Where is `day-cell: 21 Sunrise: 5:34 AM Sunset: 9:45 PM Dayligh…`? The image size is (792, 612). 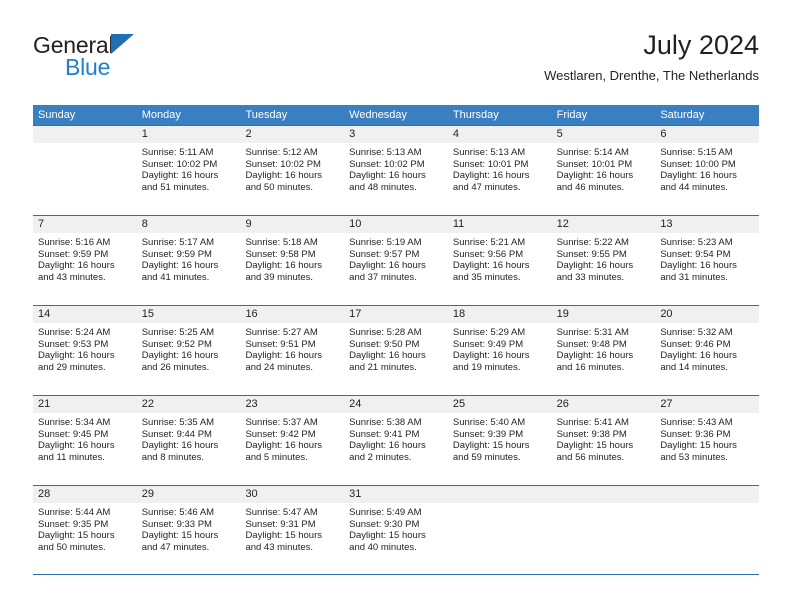
day-cell: 21 Sunrise: 5:34 AM Sunset: 9:45 PM Dayligh… is located at coordinates (85, 440).